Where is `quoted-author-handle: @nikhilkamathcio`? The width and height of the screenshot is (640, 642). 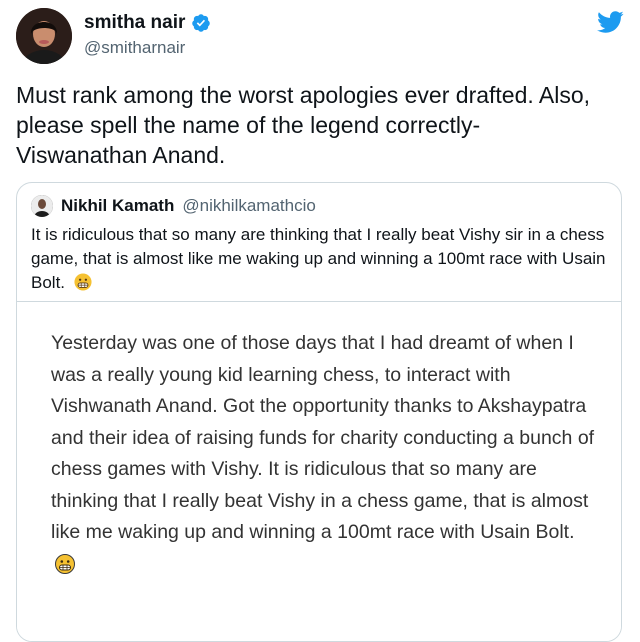
quoted-author-handle: @nikhilkamathcio is located at coordinates (249, 205).